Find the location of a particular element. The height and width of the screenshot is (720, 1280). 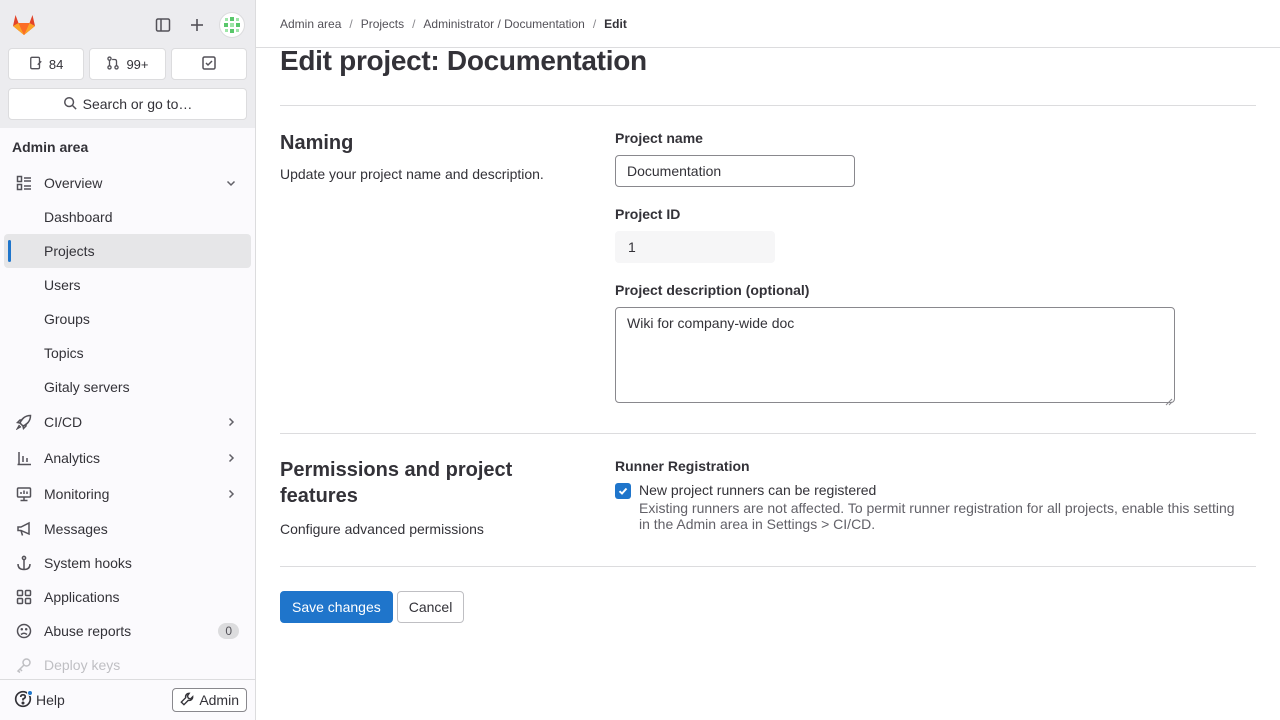

sad-face-icon is located at coordinates (24, 631).